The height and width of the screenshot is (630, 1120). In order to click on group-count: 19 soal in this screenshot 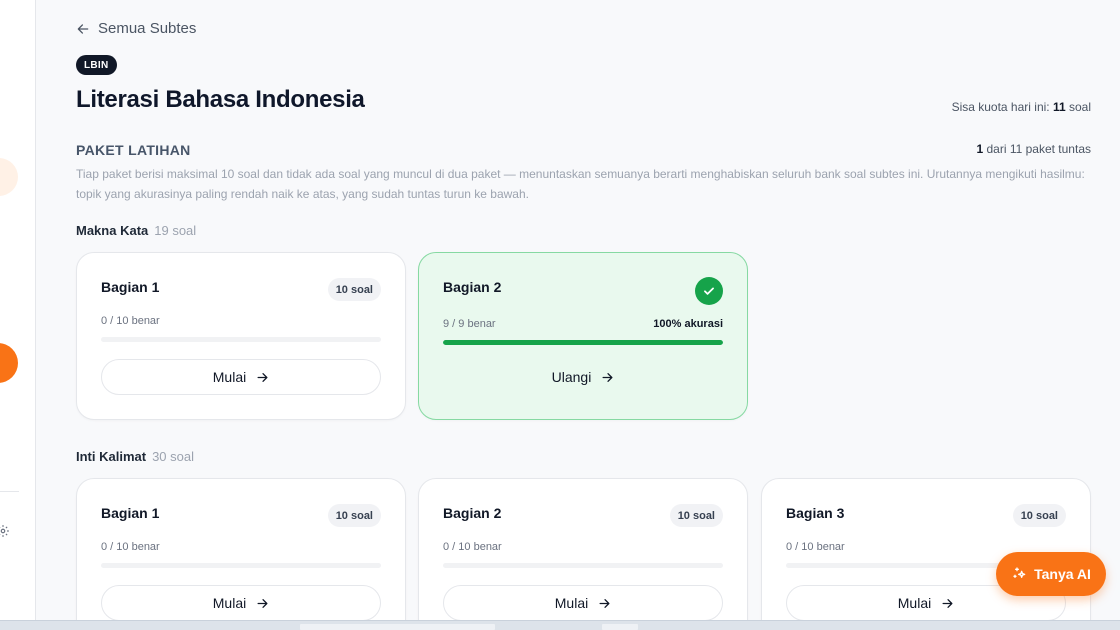, I will do `click(175, 230)`.